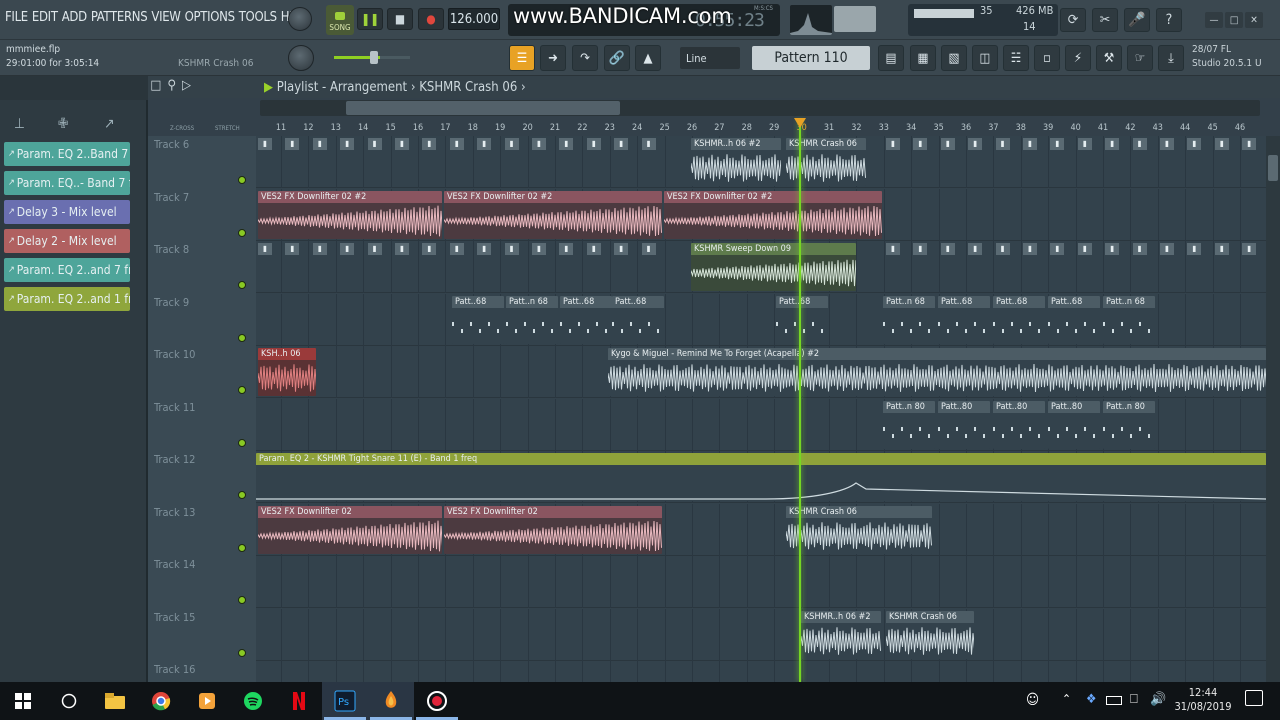  What do you see at coordinates (1114, 700) in the screenshot?
I see `battery-icon` at bounding box center [1114, 700].